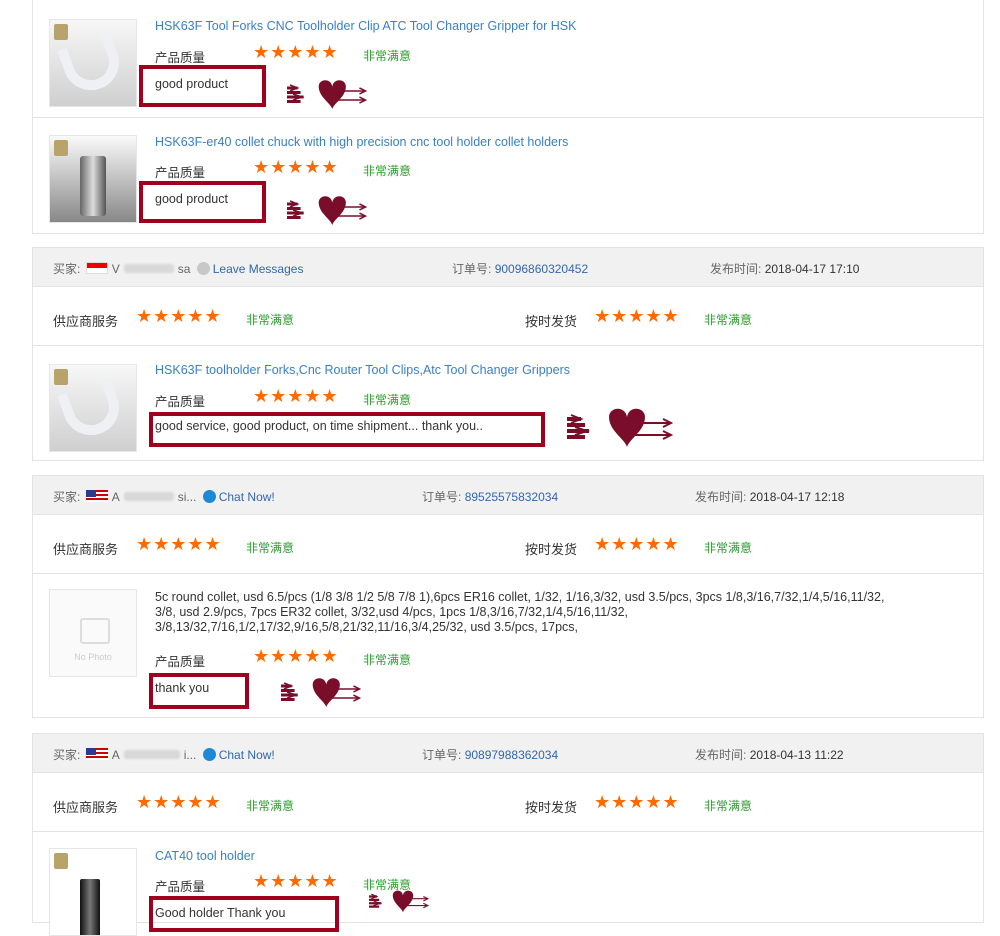 The image size is (1000, 936). Describe the element at coordinates (797, 497) in the screenshot. I see `time-value: 2018-04-17 12:18` at that location.